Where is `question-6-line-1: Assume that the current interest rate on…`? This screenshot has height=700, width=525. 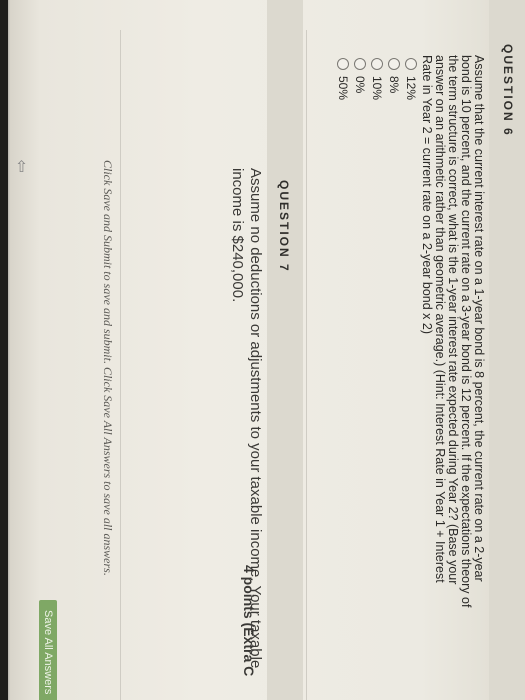 question-6-line-1: Assume that the current interest rate on… is located at coordinates (479, 318).